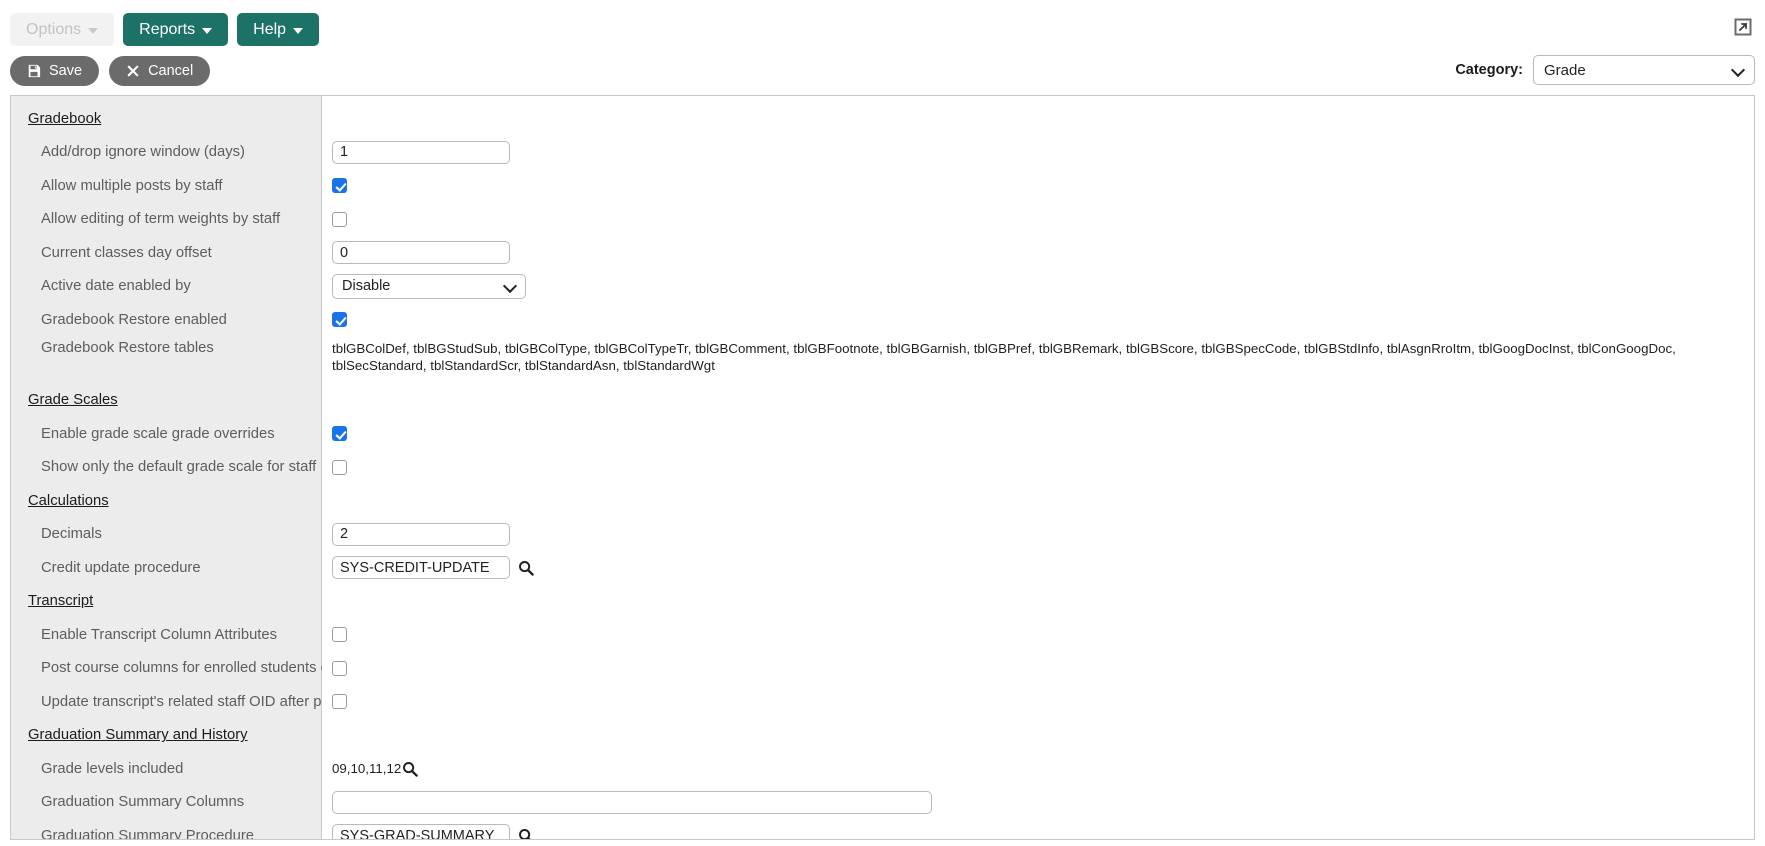  What do you see at coordinates (429, 286) in the screenshot?
I see `select-active-date-enabled-by: Disable` at bounding box center [429, 286].